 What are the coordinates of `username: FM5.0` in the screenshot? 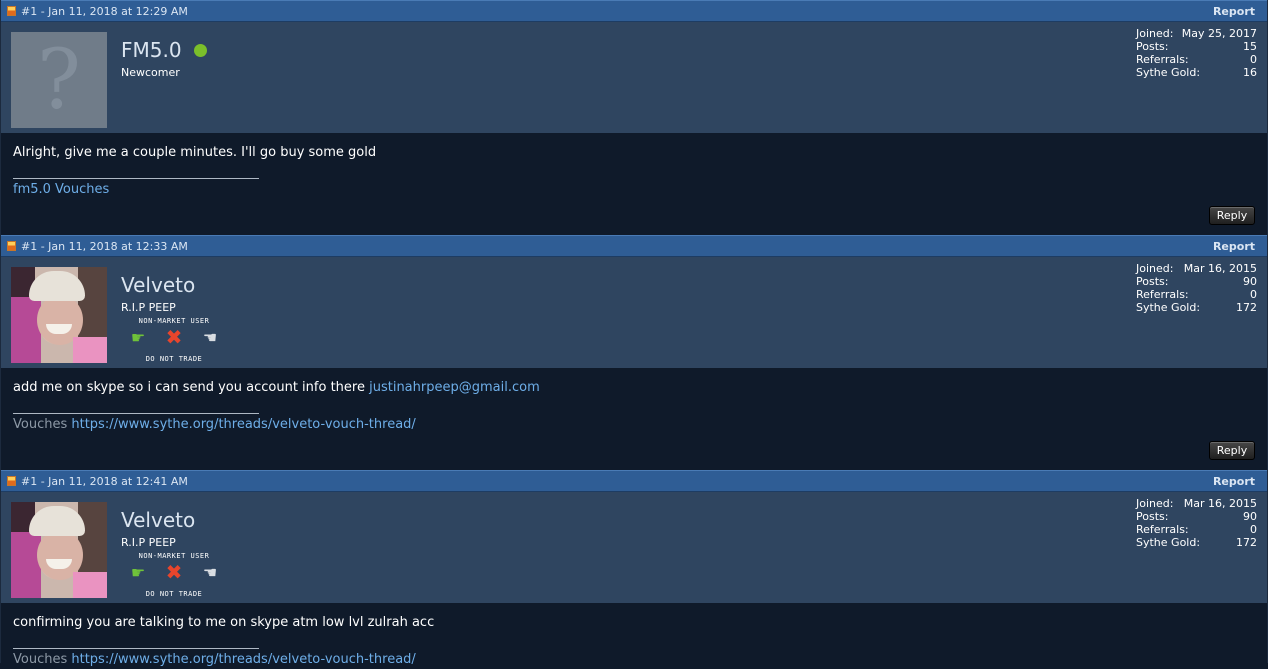 It's located at (151, 50).